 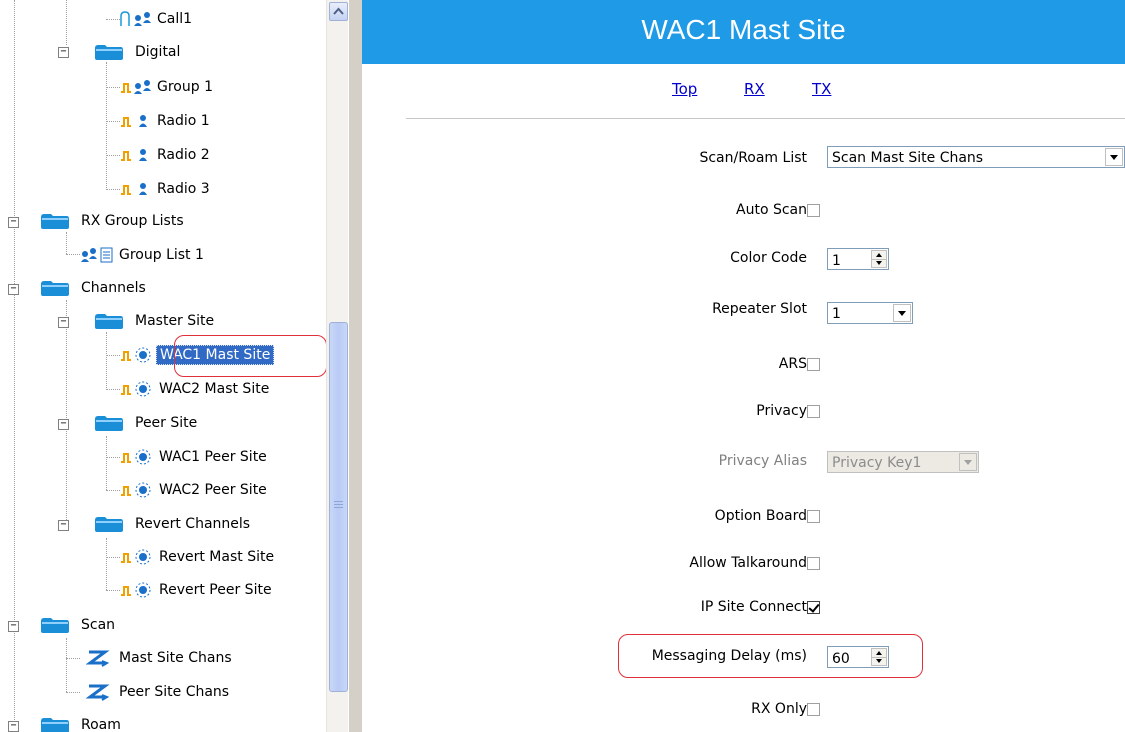 I want to click on rx-only-checkbox, so click(x=813, y=709).